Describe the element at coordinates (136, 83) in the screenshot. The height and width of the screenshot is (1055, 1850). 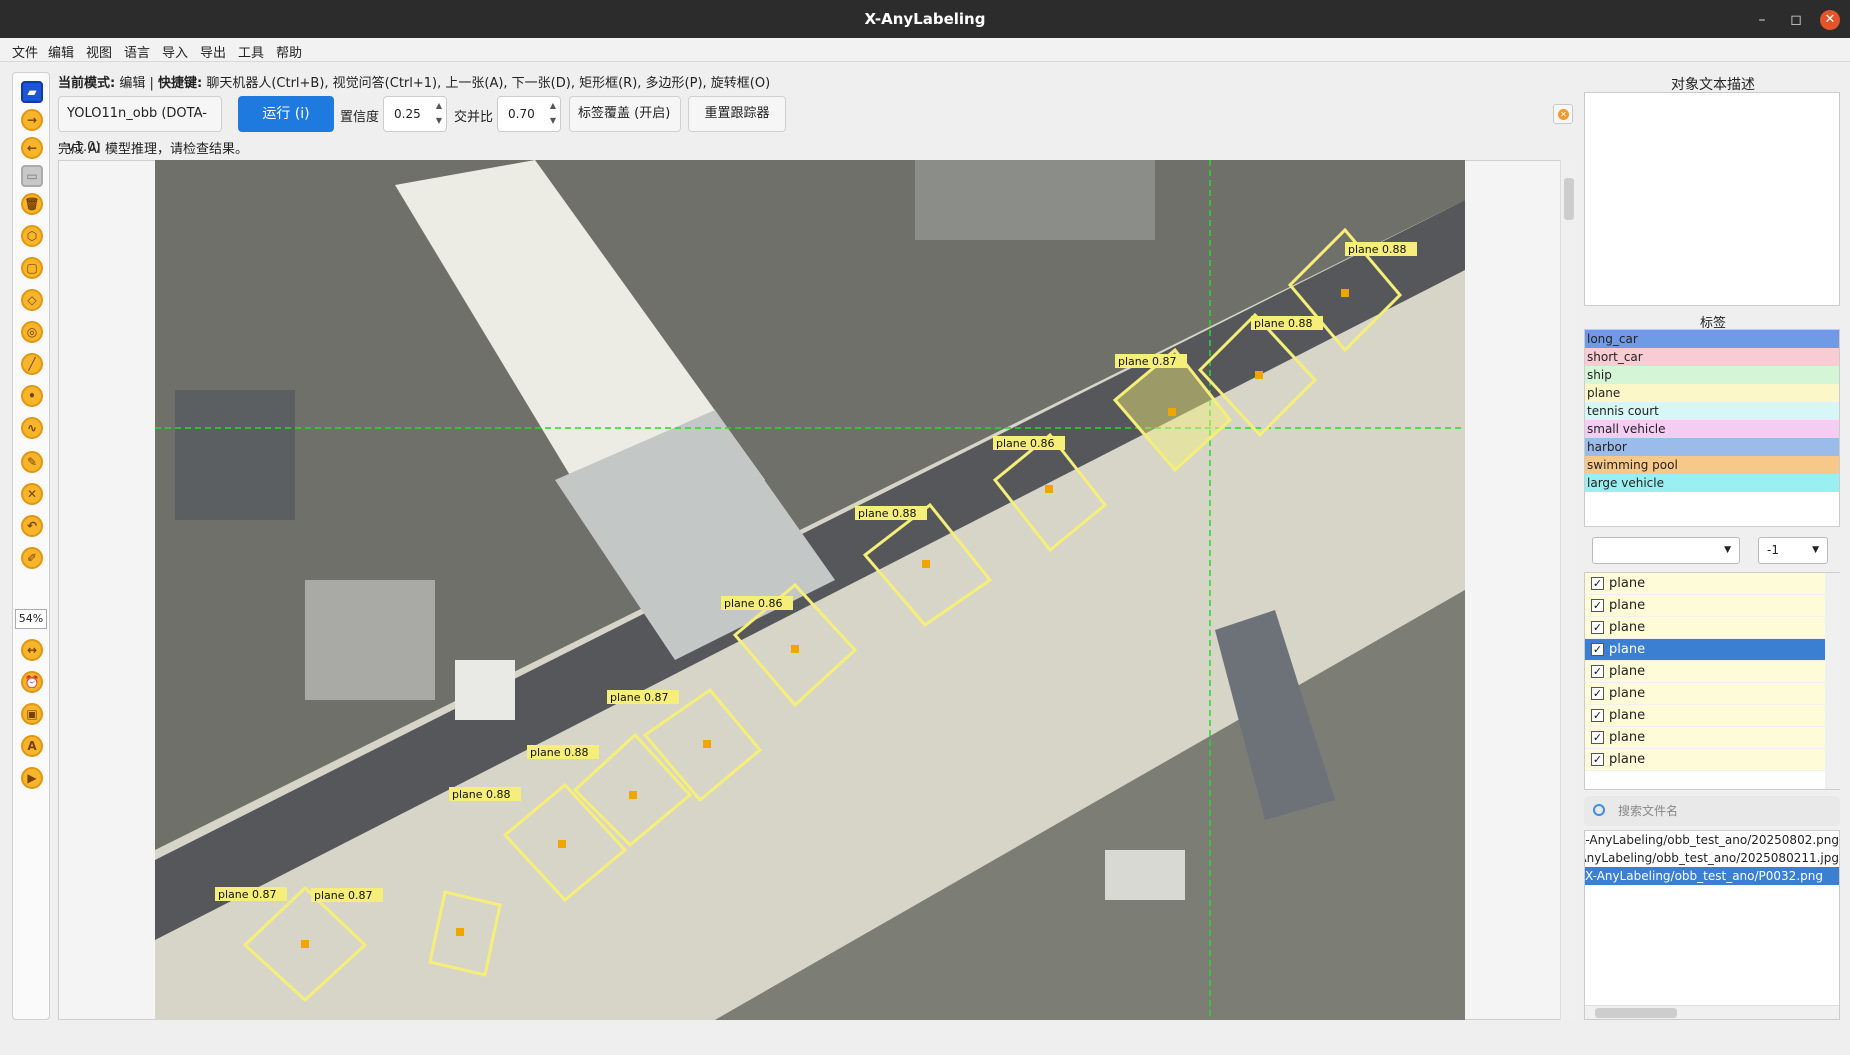
I see `mode-value: 编辑 |` at that location.